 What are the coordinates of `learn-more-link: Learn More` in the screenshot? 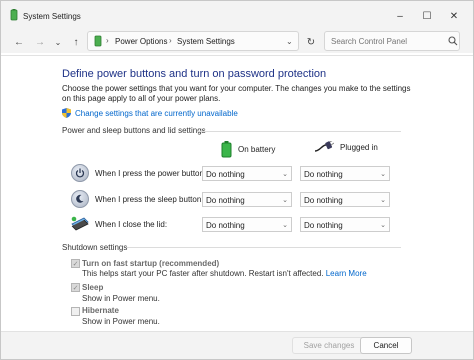 It's located at (346, 273).